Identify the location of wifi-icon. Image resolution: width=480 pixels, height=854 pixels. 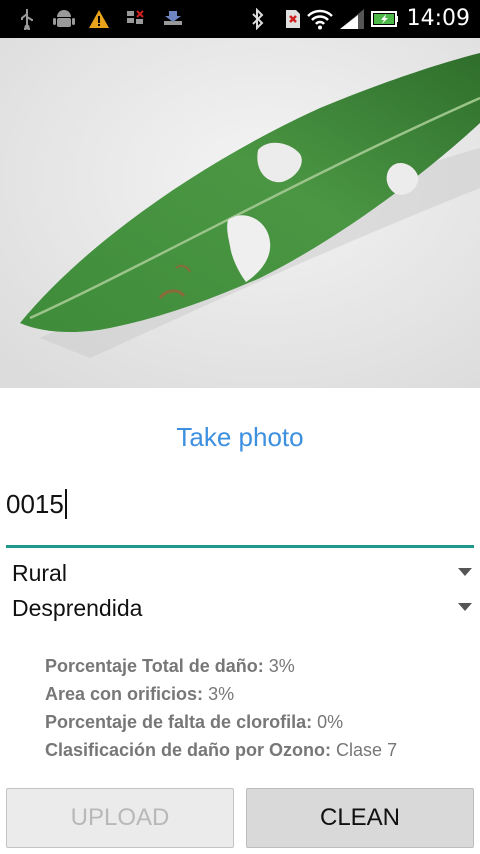
(320, 19).